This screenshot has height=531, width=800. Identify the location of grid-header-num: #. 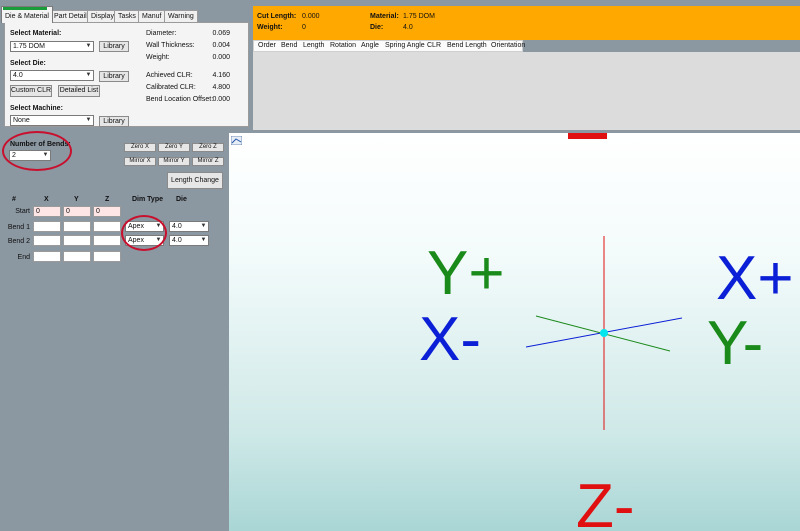
(14, 199).